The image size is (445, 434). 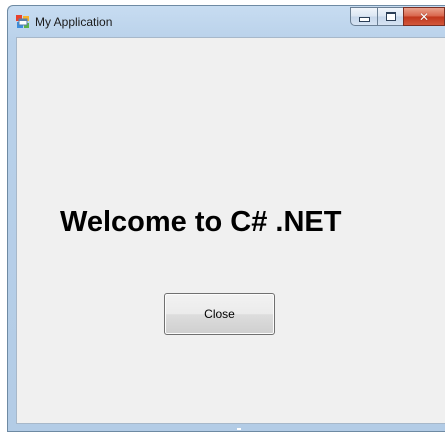 I want to click on window-close-button: ✕, so click(x=424, y=16).